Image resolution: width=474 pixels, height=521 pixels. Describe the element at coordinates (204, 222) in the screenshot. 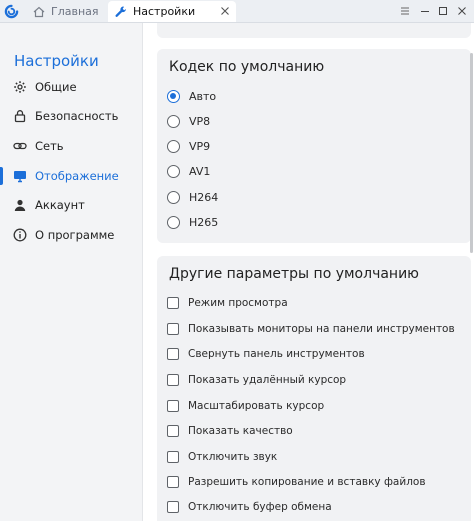

I see `codec-option-label: H265` at that location.